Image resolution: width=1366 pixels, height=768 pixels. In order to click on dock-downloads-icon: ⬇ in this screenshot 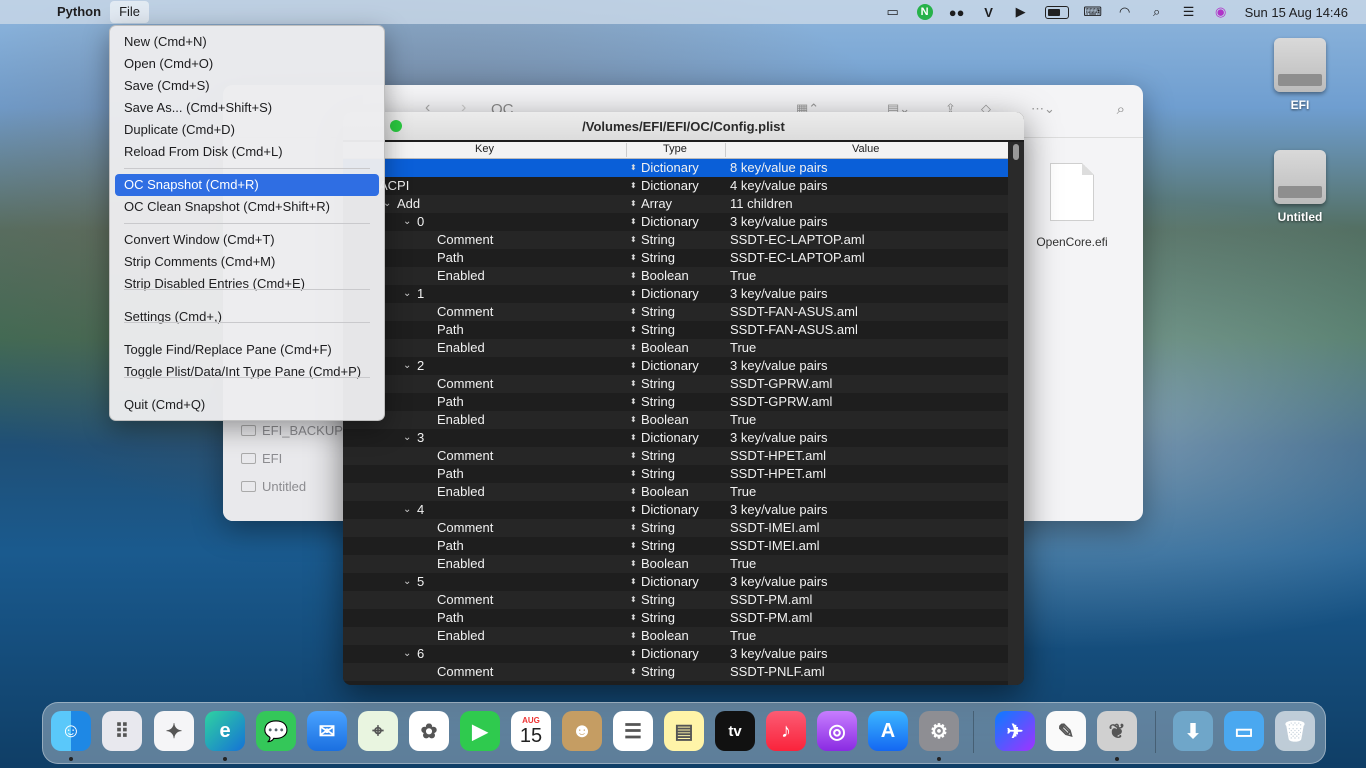, I will do `click(1193, 731)`.